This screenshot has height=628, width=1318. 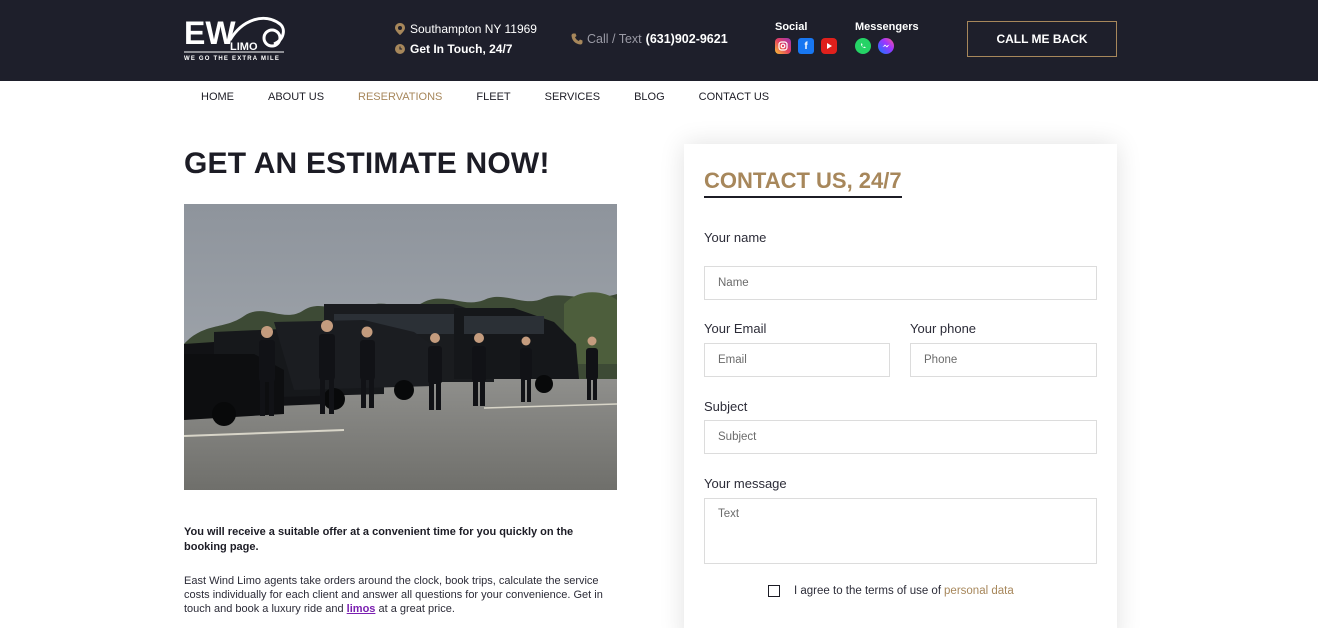 I want to click on subject-label: Subject, so click(x=726, y=406).